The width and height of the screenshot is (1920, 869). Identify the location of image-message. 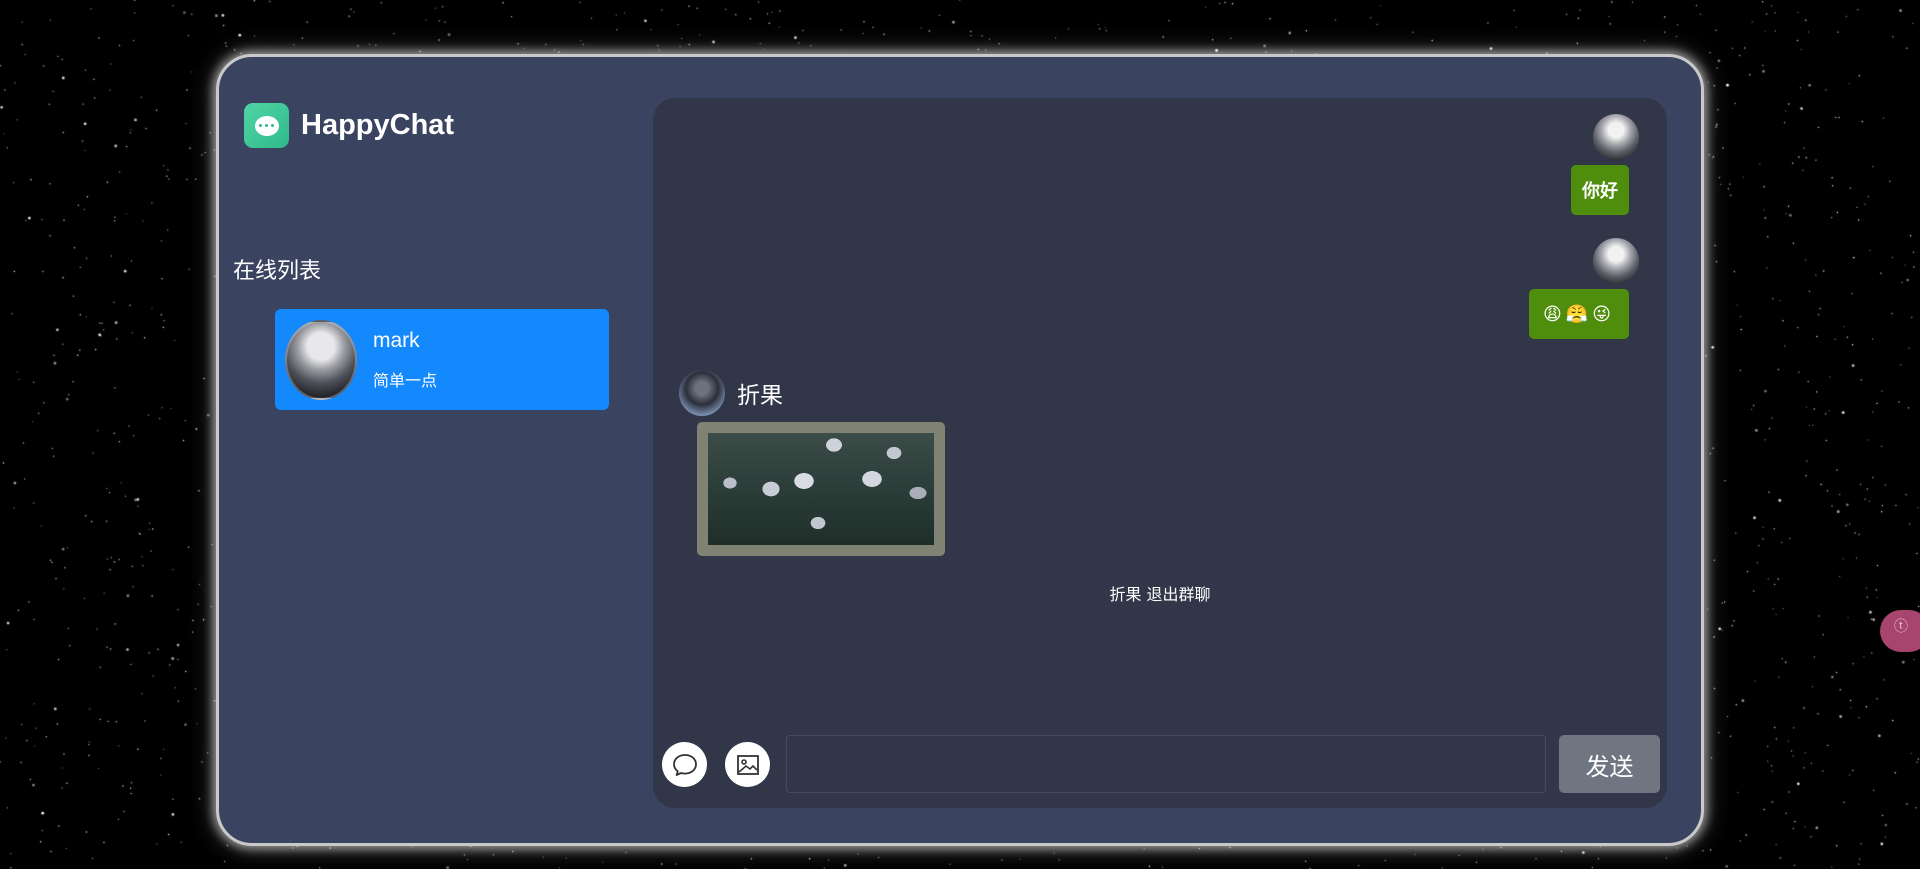
(821, 489).